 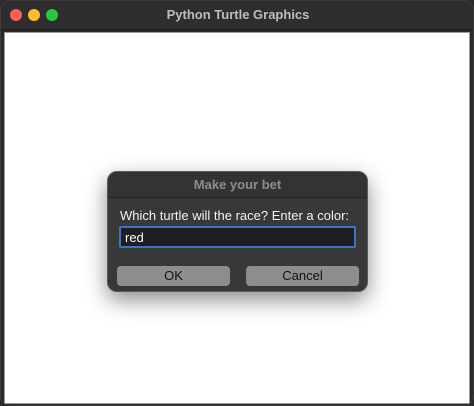 I want to click on window-title: Python Turtle Graphics, so click(x=238, y=14).